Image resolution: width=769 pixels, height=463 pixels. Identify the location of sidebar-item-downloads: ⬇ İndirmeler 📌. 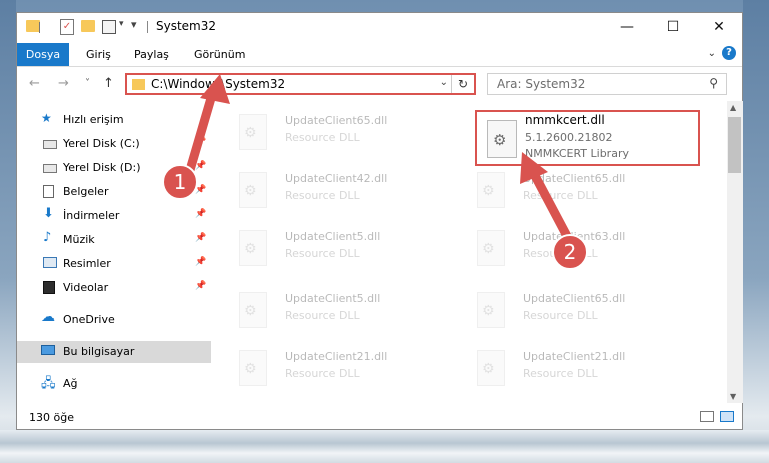
(114, 216).